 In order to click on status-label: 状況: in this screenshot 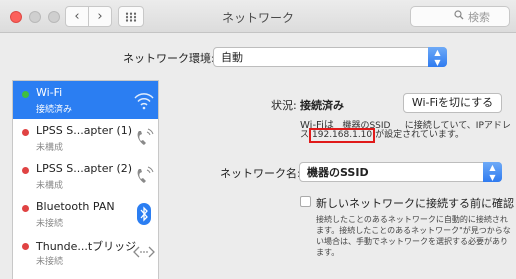, I will do `click(284, 105)`.